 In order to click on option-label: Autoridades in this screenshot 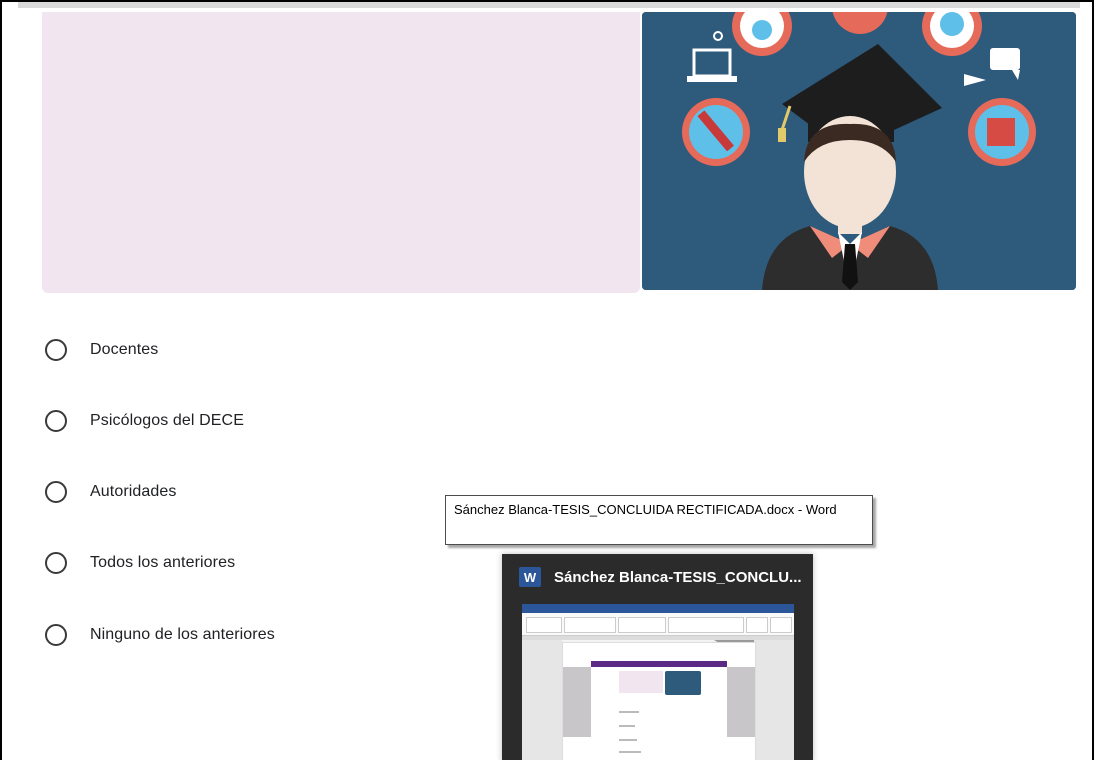, I will do `click(133, 491)`.